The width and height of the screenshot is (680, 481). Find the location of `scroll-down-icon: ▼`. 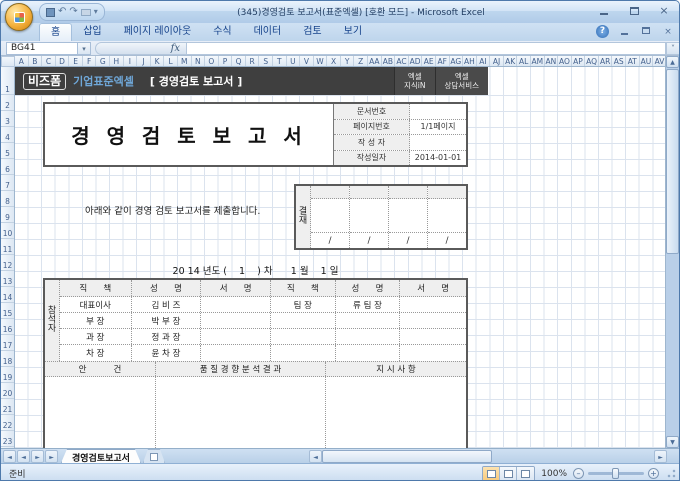

scroll-down-icon: ▼ is located at coordinates (672, 442).